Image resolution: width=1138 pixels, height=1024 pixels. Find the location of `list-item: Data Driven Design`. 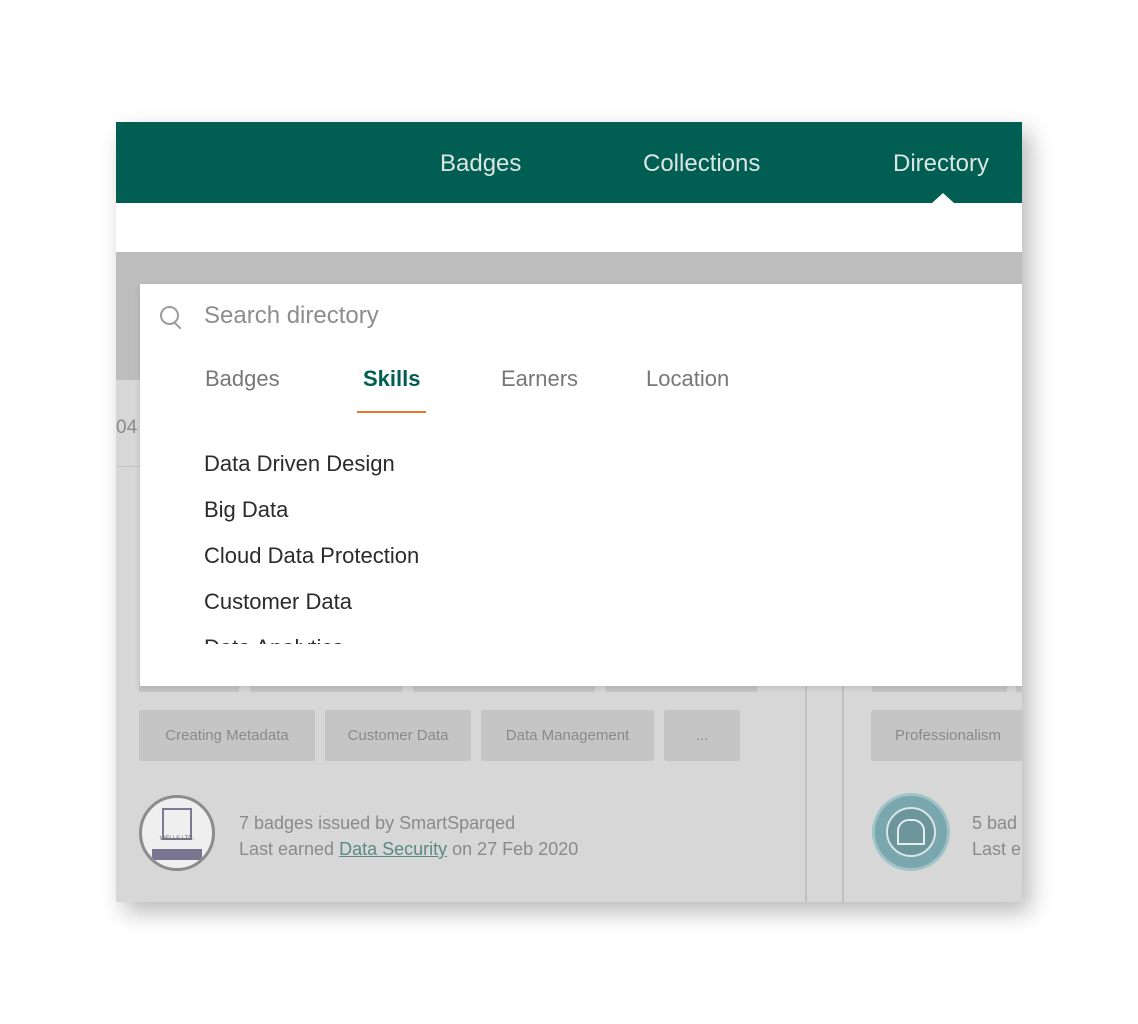

list-item: Data Driven Design is located at coordinates (504, 472).